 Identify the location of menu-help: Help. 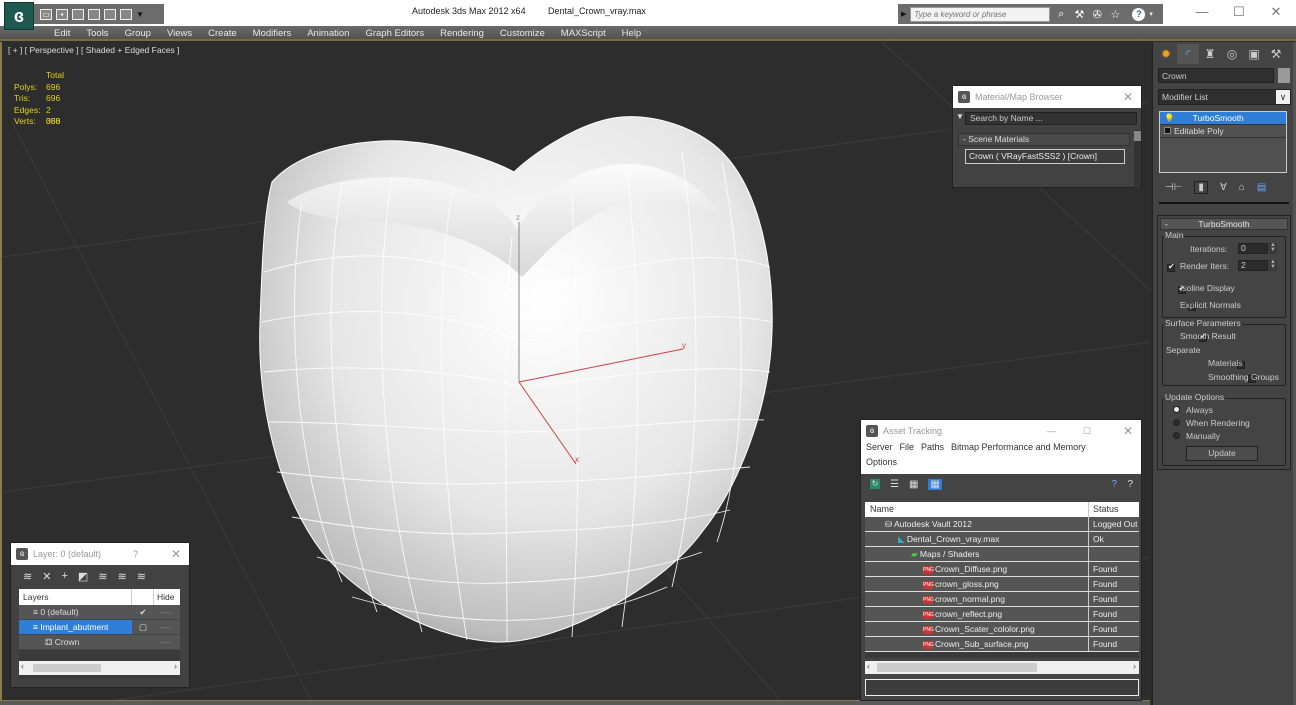
(632, 32).